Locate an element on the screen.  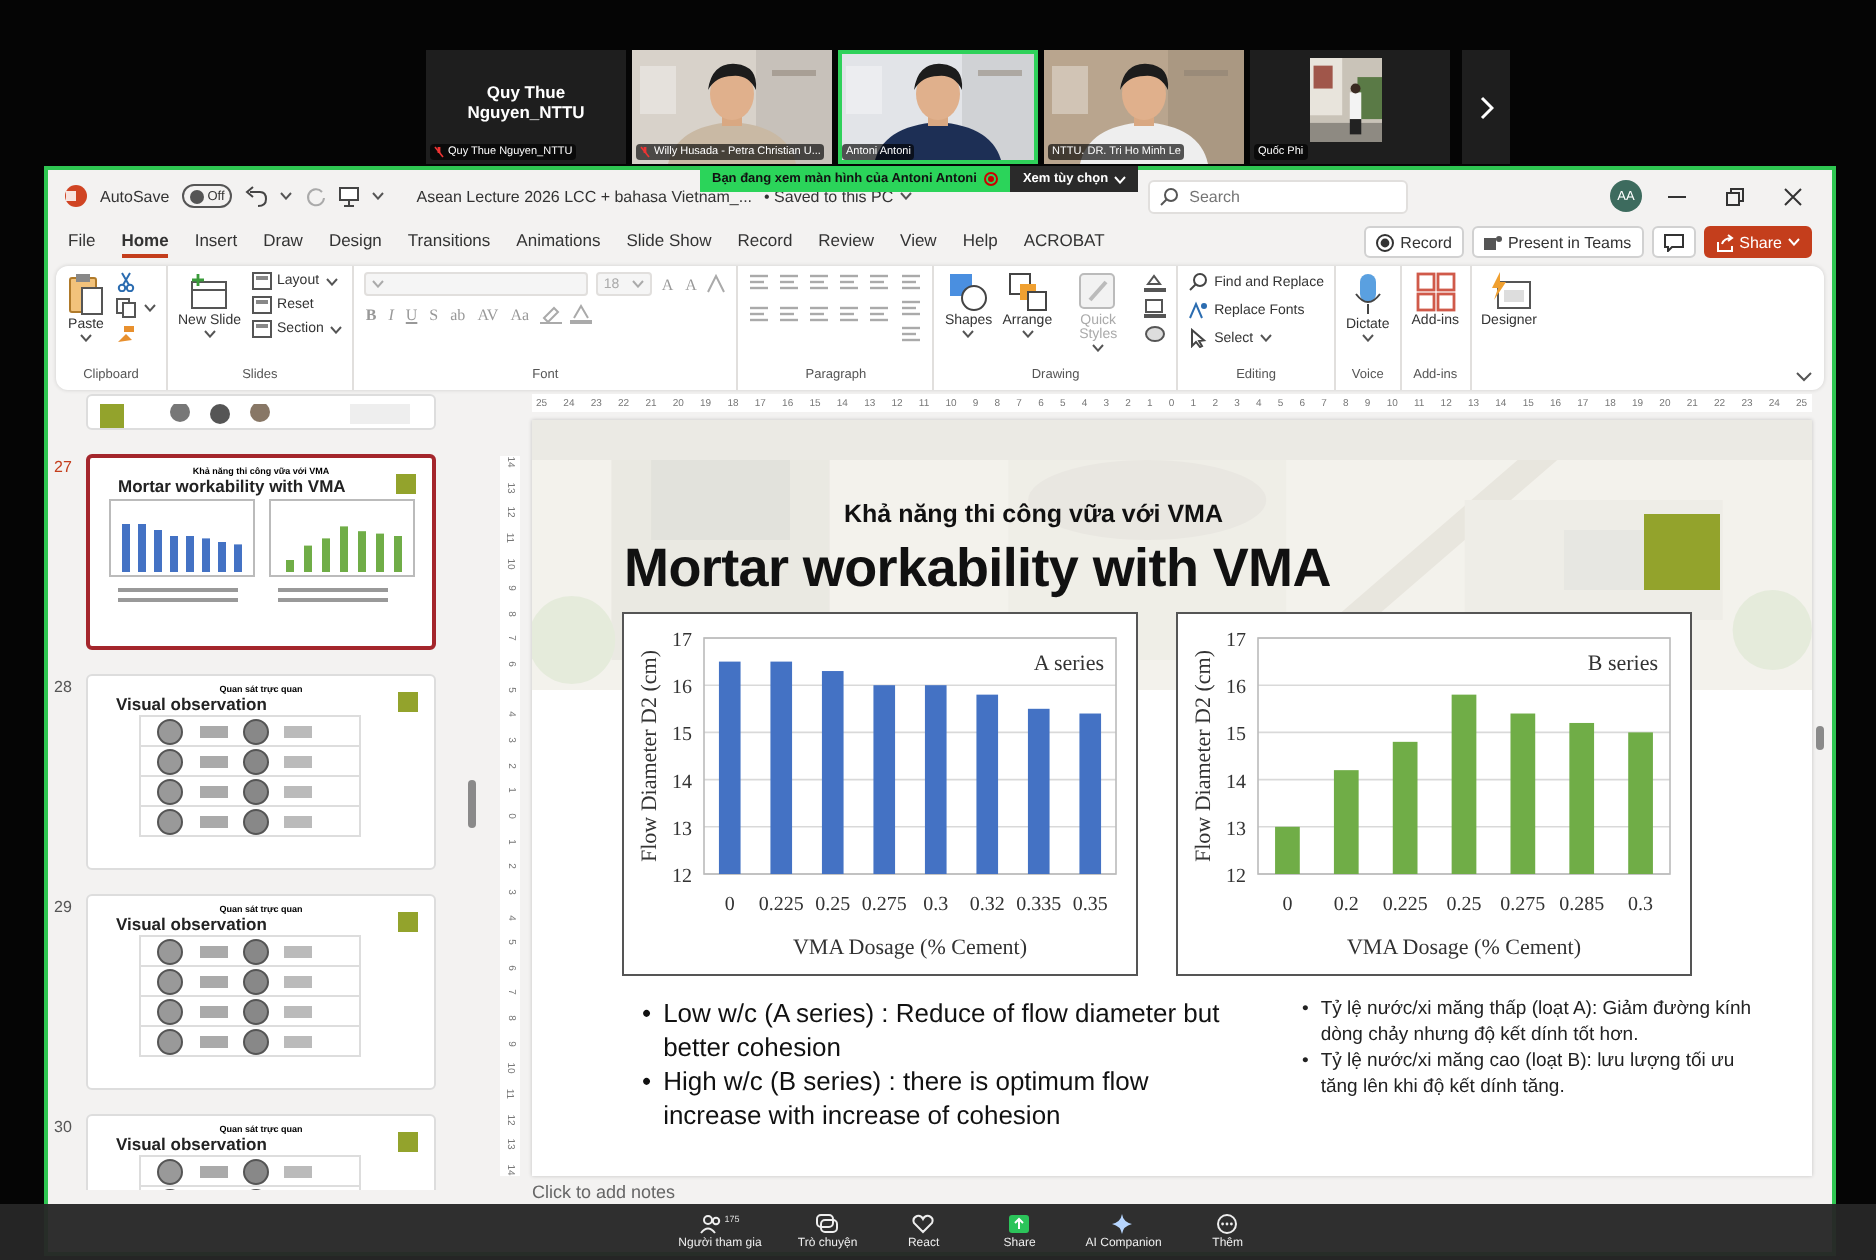
sparkle-icon is located at coordinates (1123, 1224).